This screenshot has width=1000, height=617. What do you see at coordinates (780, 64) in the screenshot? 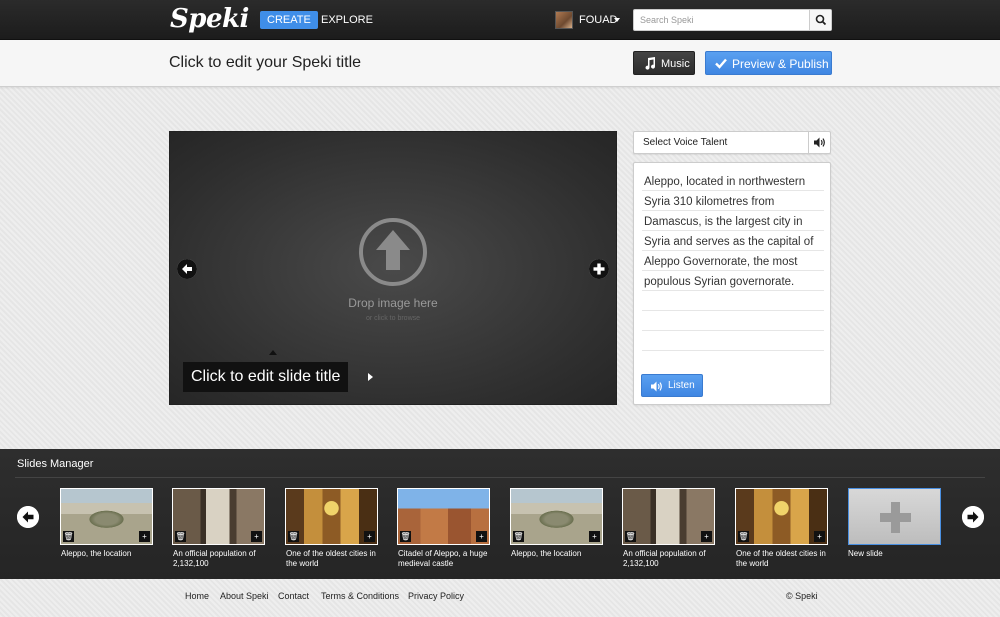
I see `publish-label: Preview & Publish` at bounding box center [780, 64].